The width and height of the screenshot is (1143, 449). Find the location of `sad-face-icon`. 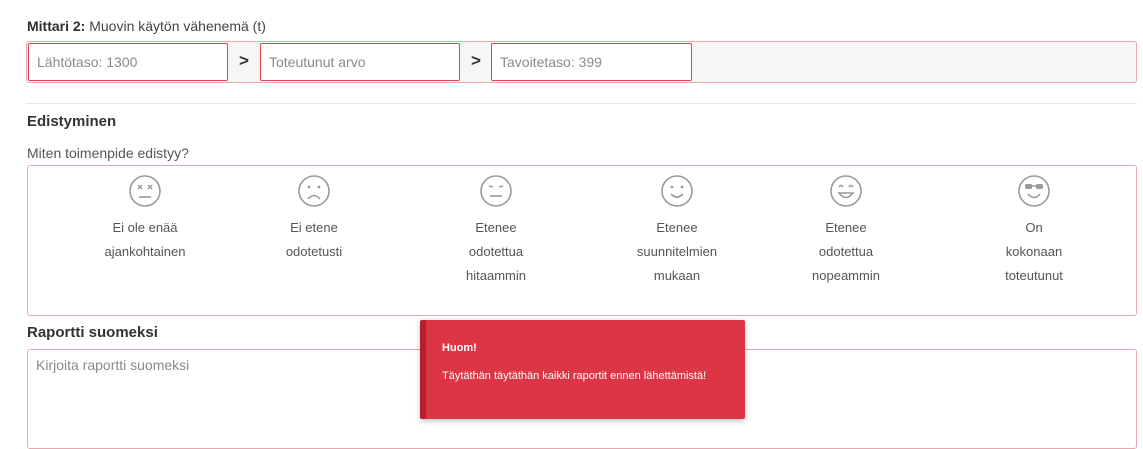

sad-face-icon is located at coordinates (314, 191).